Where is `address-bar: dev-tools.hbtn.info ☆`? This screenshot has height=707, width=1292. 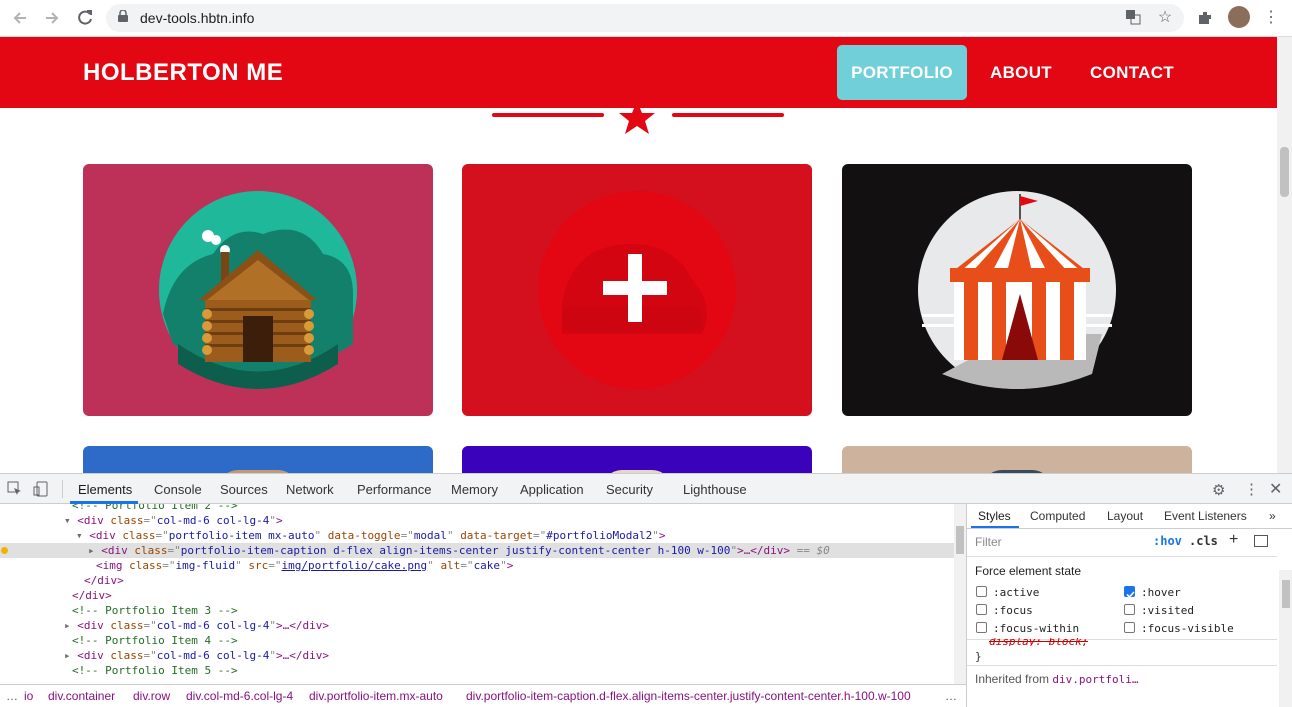 address-bar: dev-tools.hbtn.info ☆ is located at coordinates (645, 18).